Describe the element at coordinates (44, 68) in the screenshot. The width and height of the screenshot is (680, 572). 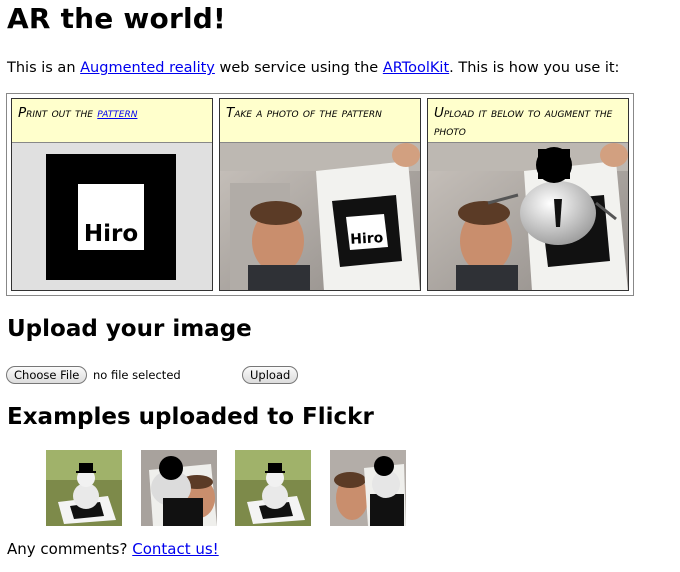
I see `intro-text-before: This is an` at that location.